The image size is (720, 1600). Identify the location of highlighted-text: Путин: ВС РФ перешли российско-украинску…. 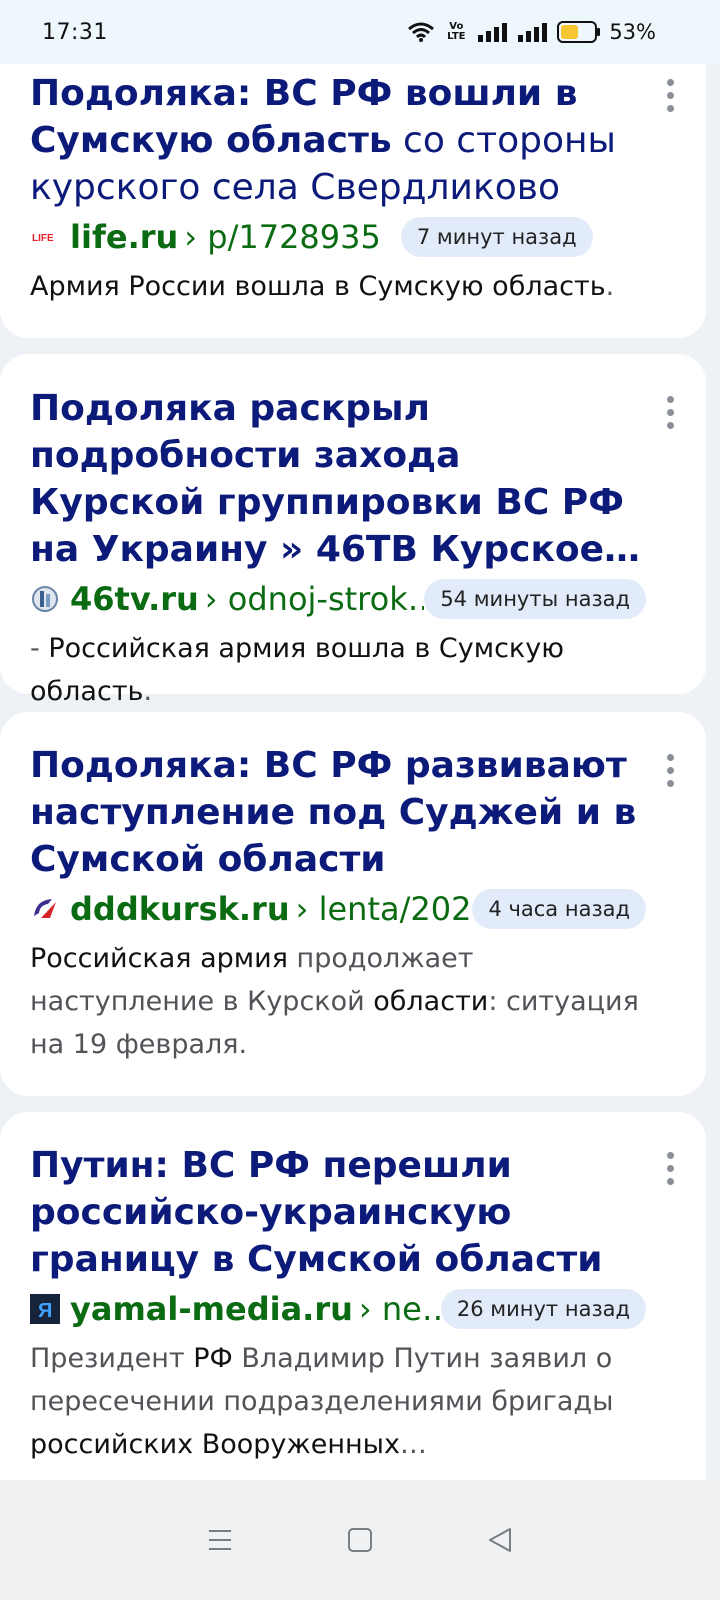
(316, 1212).